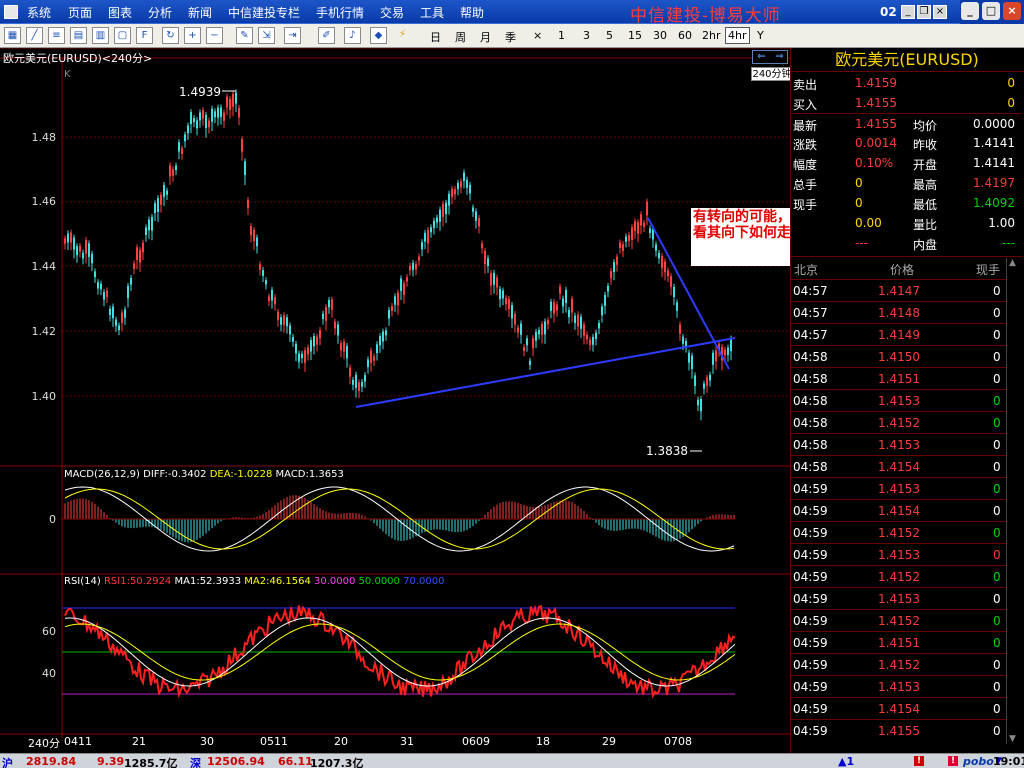 The image size is (1024, 768). What do you see at coordinates (378, 35) in the screenshot?
I see `color-icon: ◆` at bounding box center [378, 35].